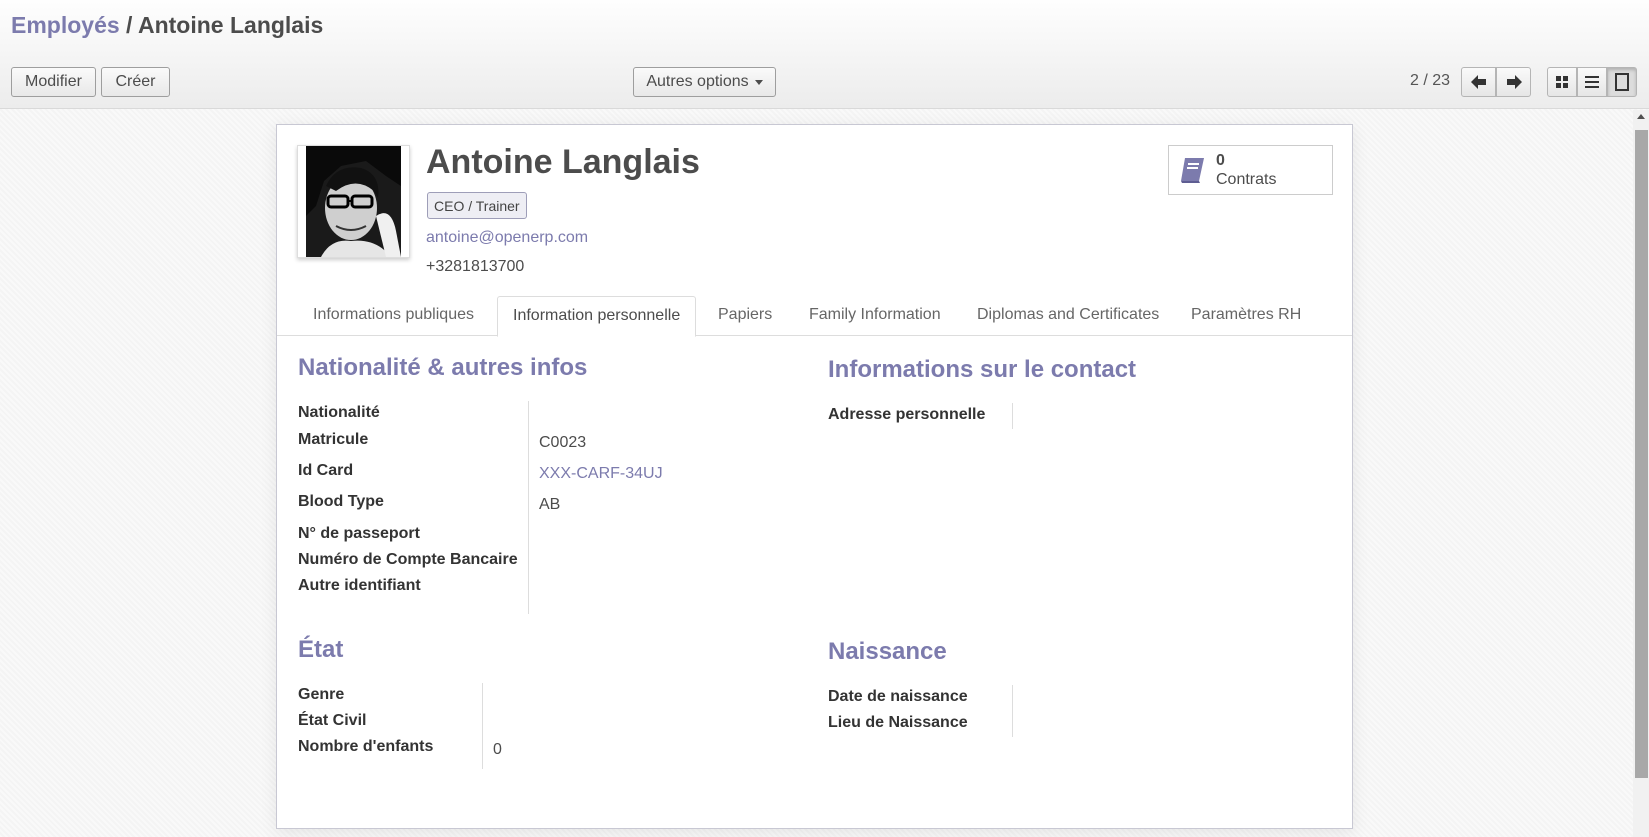 The image size is (1649, 837). I want to click on vertical-scrollbar, so click(1641, 473).